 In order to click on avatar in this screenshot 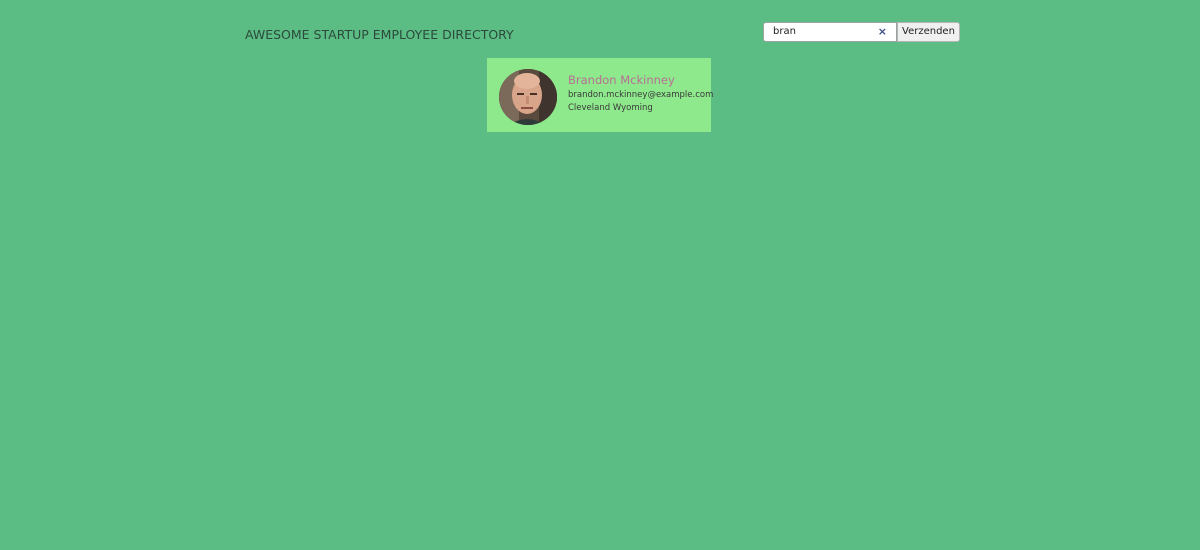, I will do `click(528, 97)`.